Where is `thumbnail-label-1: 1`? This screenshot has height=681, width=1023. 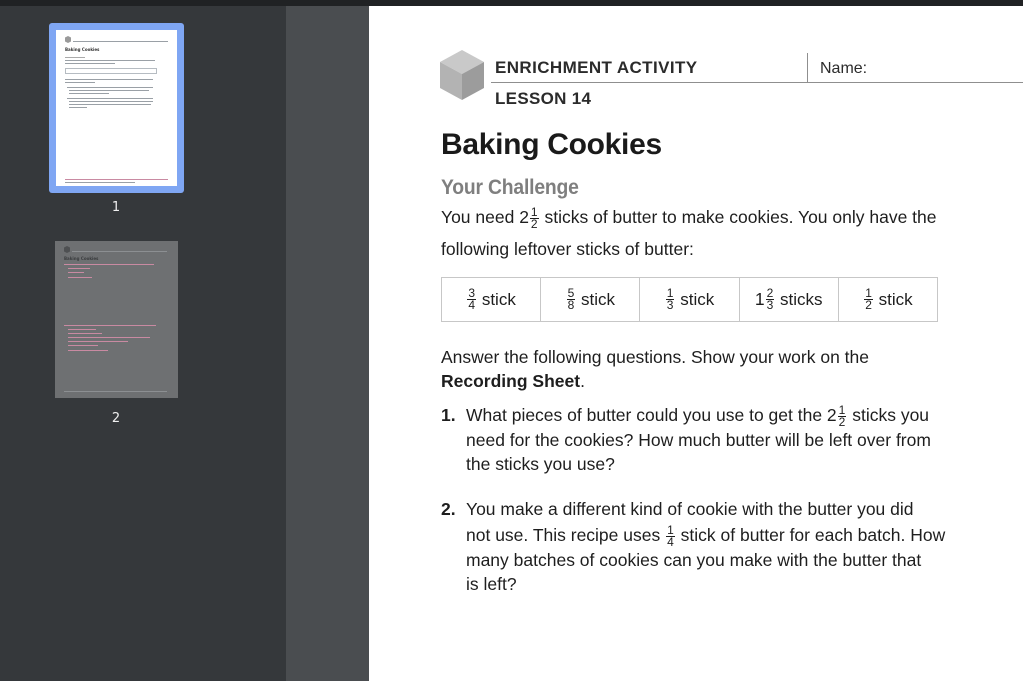 thumbnail-label-1: 1 is located at coordinates (116, 207).